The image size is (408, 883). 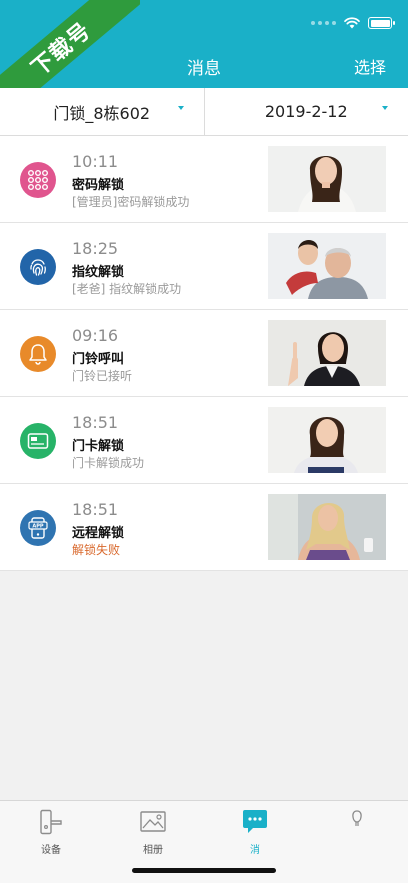 I want to click on list-item: 18:51 门卡解锁 门卡解锁成功, so click(x=204, y=440).